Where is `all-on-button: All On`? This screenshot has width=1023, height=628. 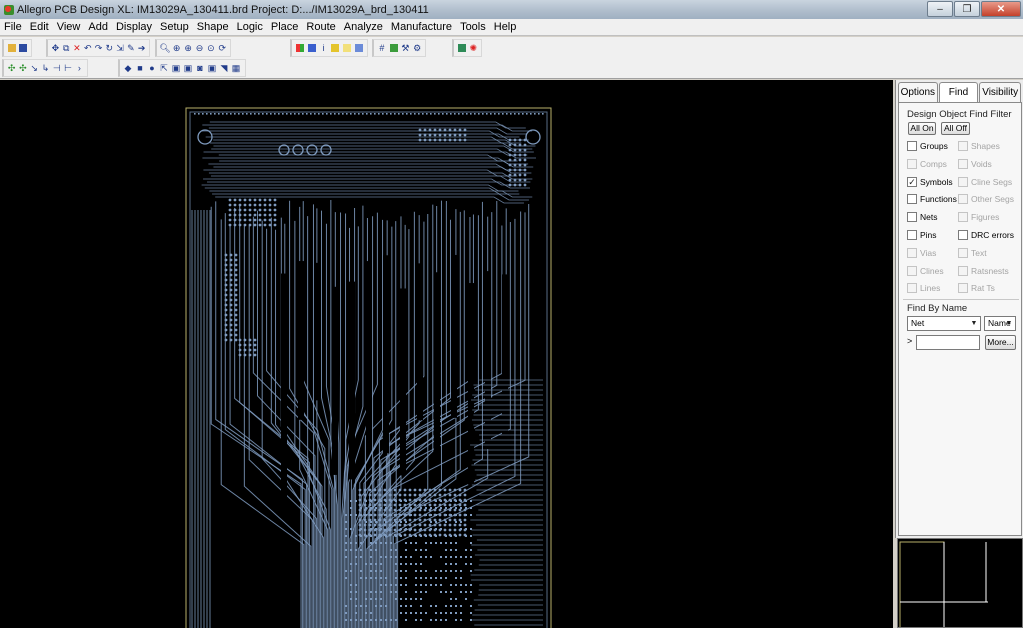
all-on-button: All On is located at coordinates (922, 128).